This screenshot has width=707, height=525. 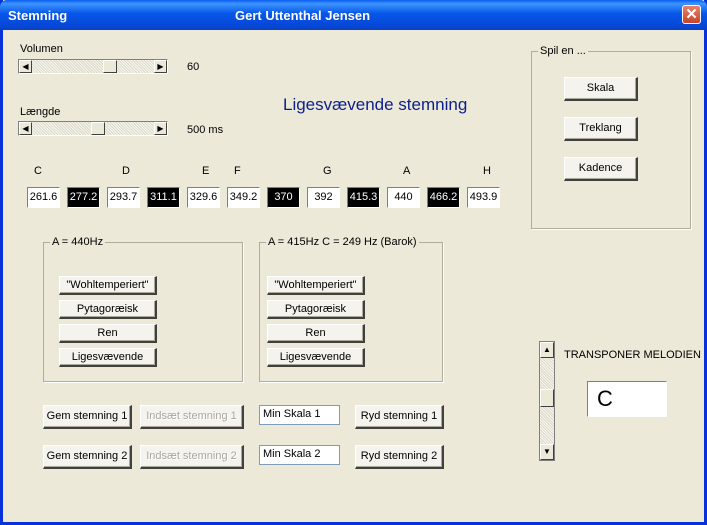 What do you see at coordinates (110, 66) in the screenshot?
I see `volumen-slider-thumb` at bounding box center [110, 66].